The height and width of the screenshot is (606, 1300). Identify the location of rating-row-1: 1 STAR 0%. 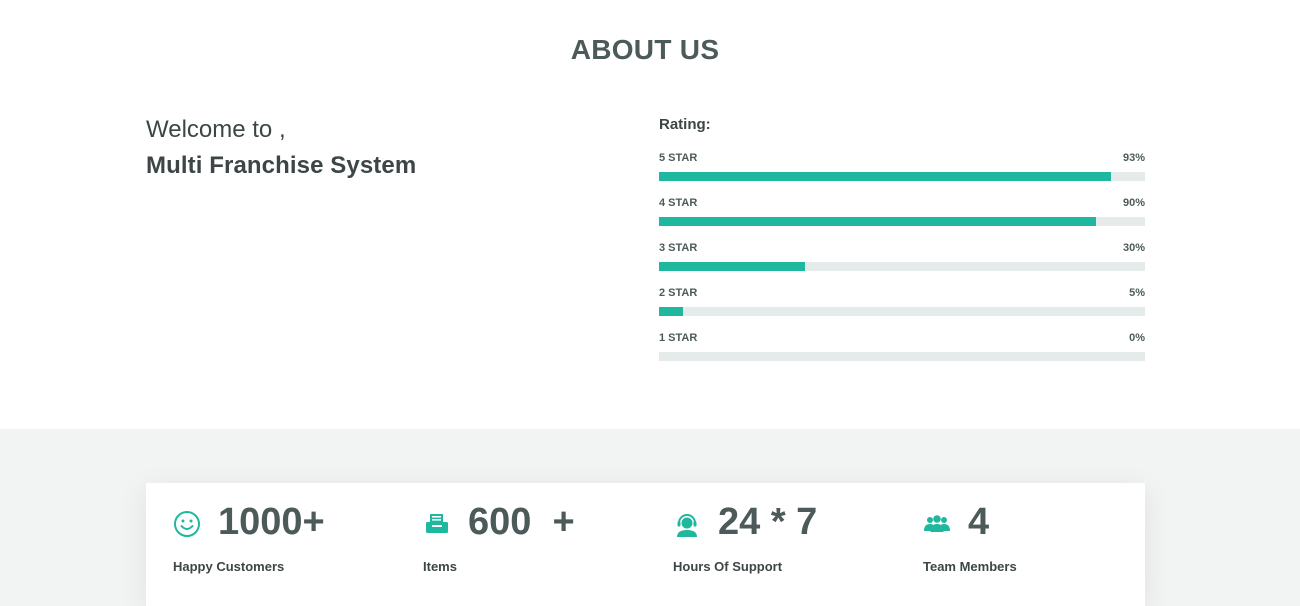
(902, 354).